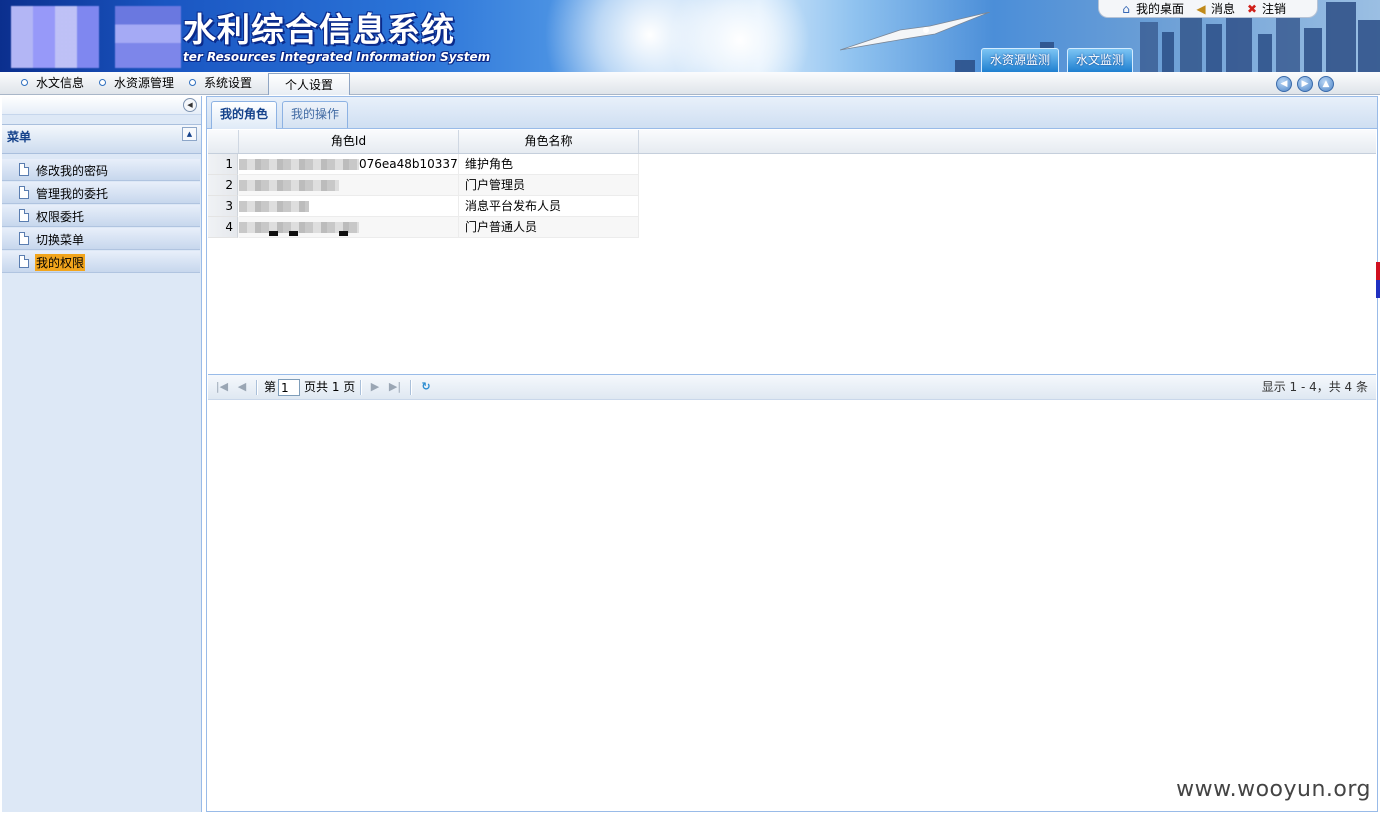  I want to click on nav-item-label: 水资源管理, so click(144, 83).